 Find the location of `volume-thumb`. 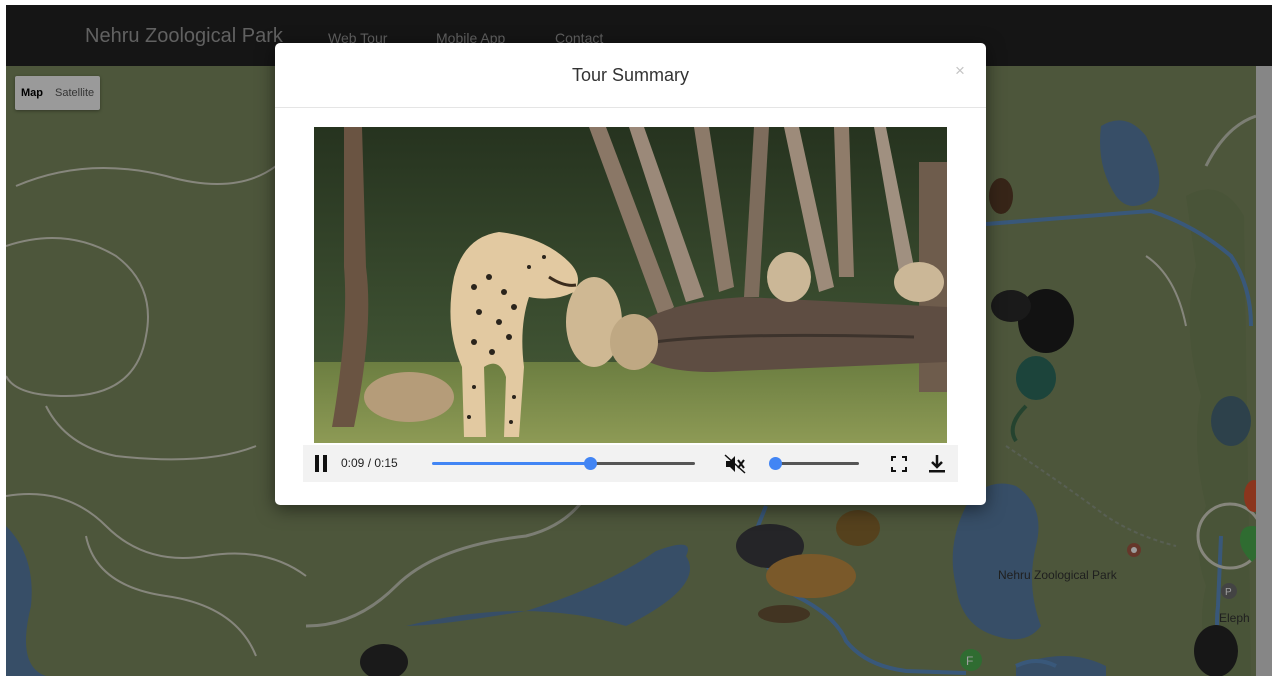

volume-thumb is located at coordinates (775, 463).